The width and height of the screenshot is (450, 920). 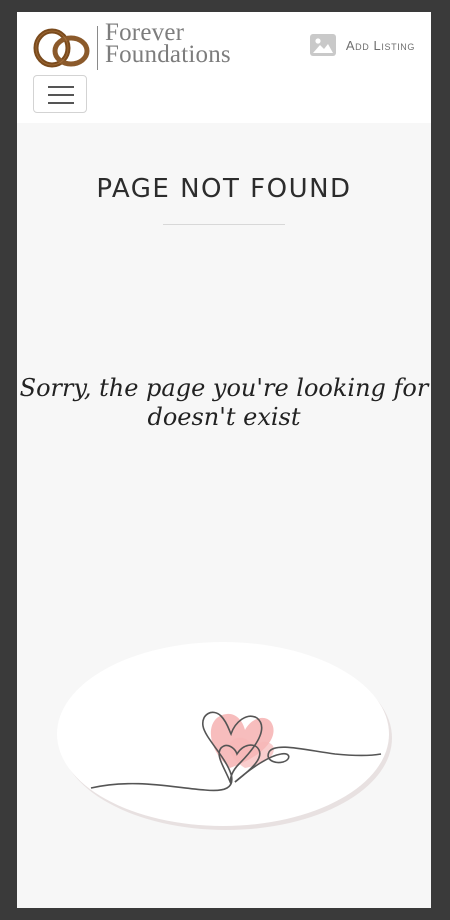 I want to click on logo-divider, so click(x=97, y=48).